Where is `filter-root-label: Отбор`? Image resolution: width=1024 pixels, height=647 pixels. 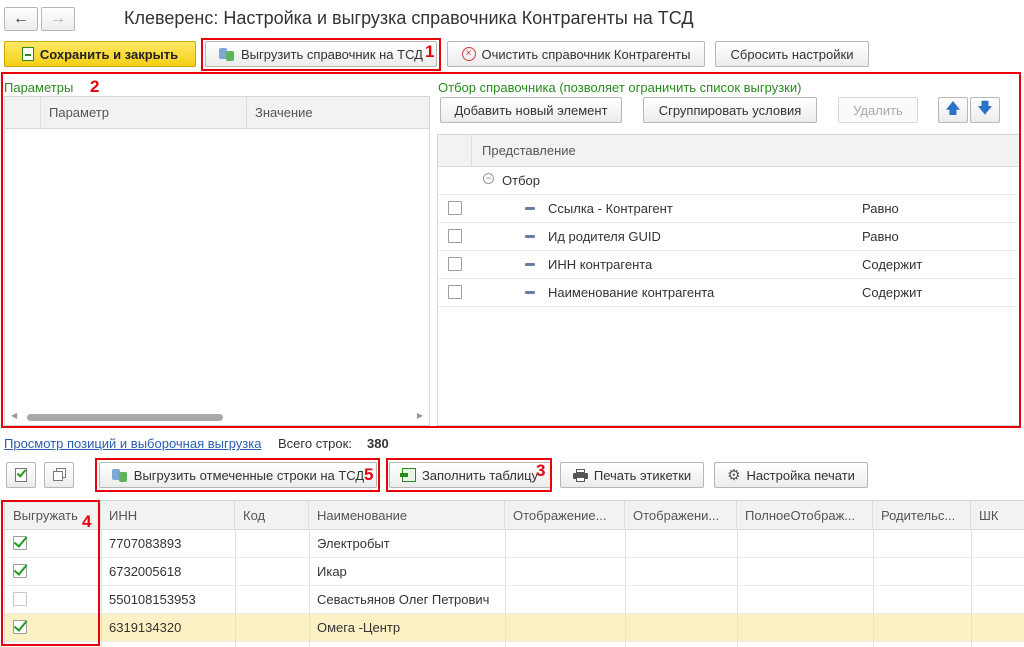 filter-root-label: Отбор is located at coordinates (521, 180).